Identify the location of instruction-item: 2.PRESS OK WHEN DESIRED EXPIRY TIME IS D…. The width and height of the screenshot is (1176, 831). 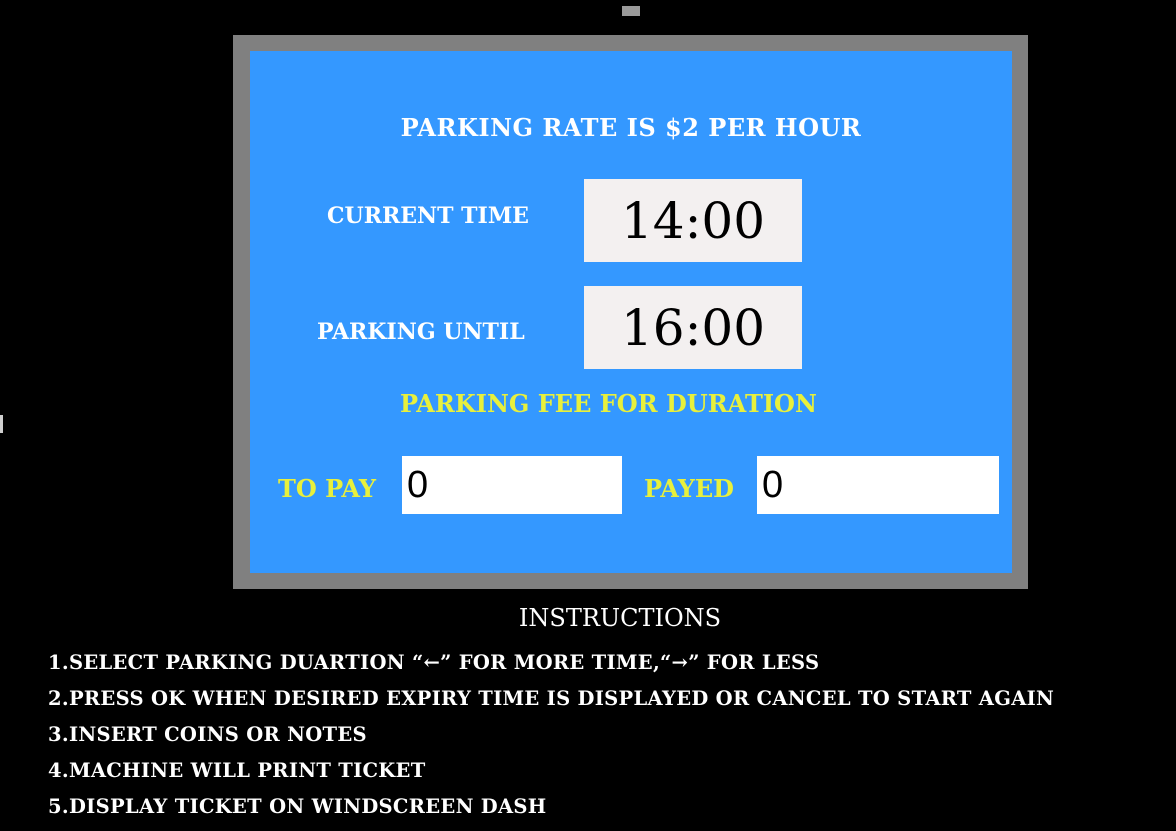
(551, 698).